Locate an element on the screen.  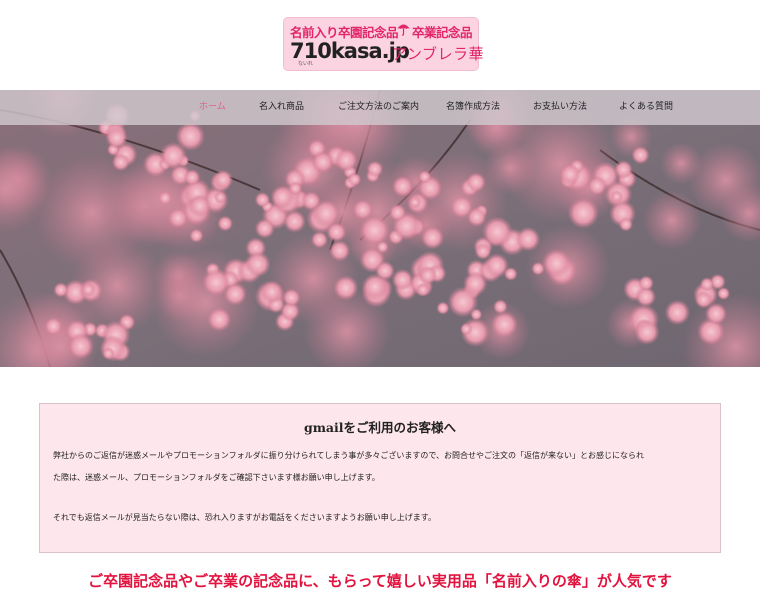
nav-item-order-guide: ご注文方法のご案内 is located at coordinates (378, 107).